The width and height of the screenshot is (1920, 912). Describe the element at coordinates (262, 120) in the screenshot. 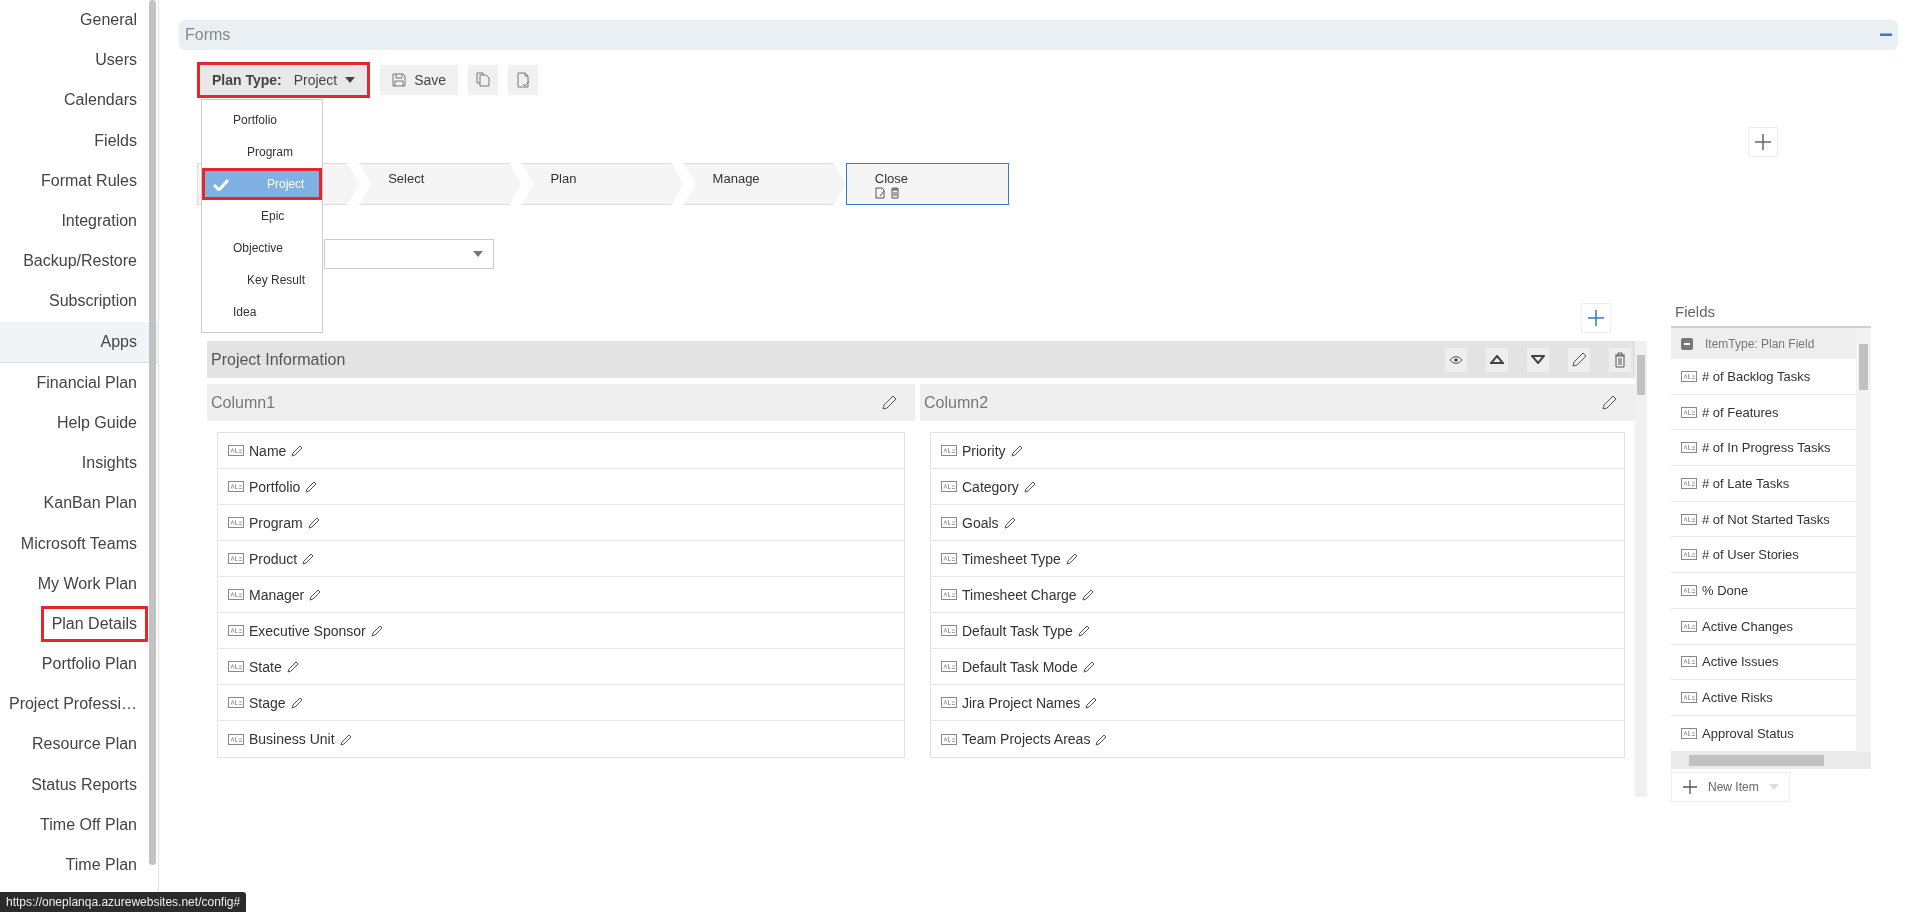

I see `menu-item: Portfolio` at that location.